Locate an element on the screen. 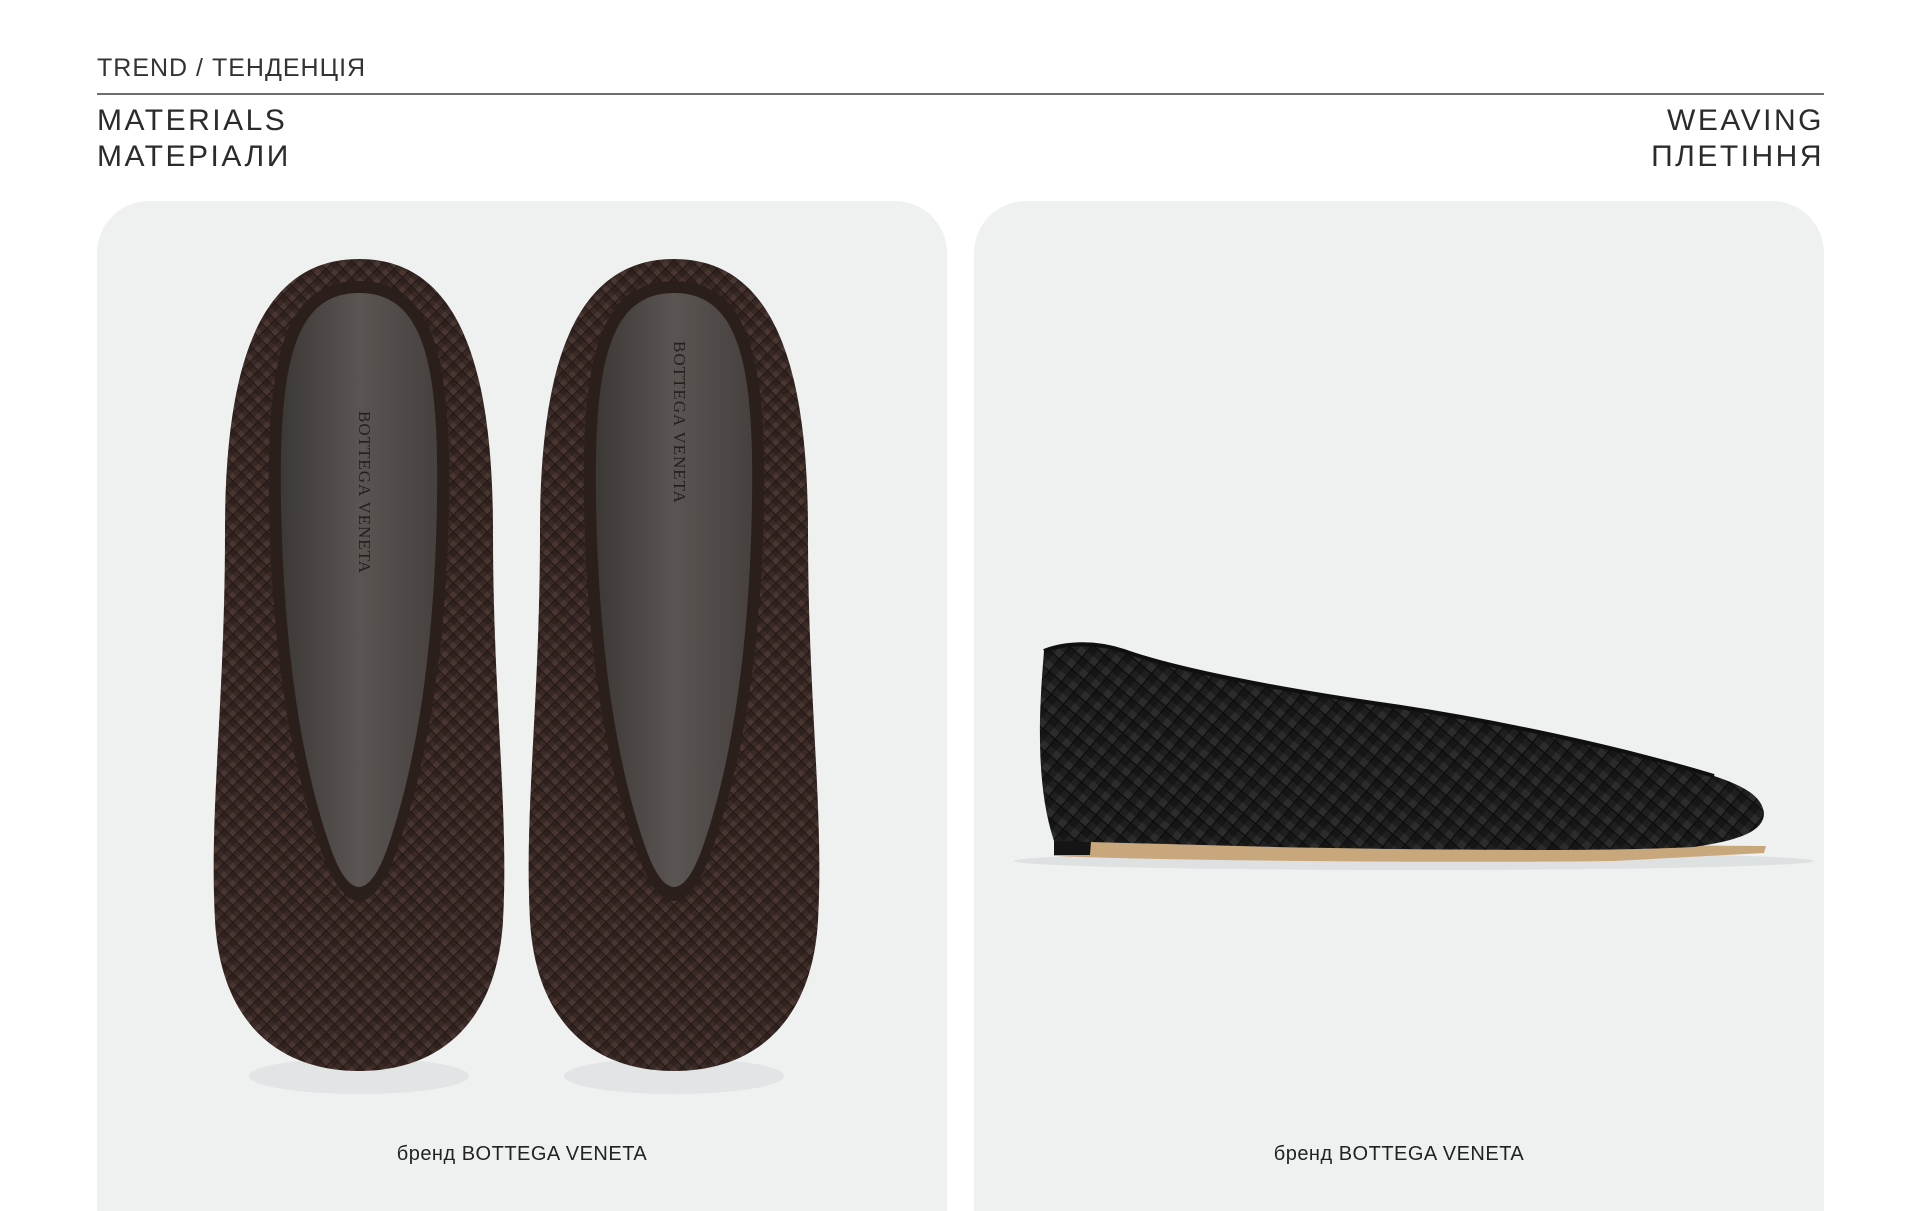  left-shoe: BOTTEGA VENETA is located at coordinates (359, 665).